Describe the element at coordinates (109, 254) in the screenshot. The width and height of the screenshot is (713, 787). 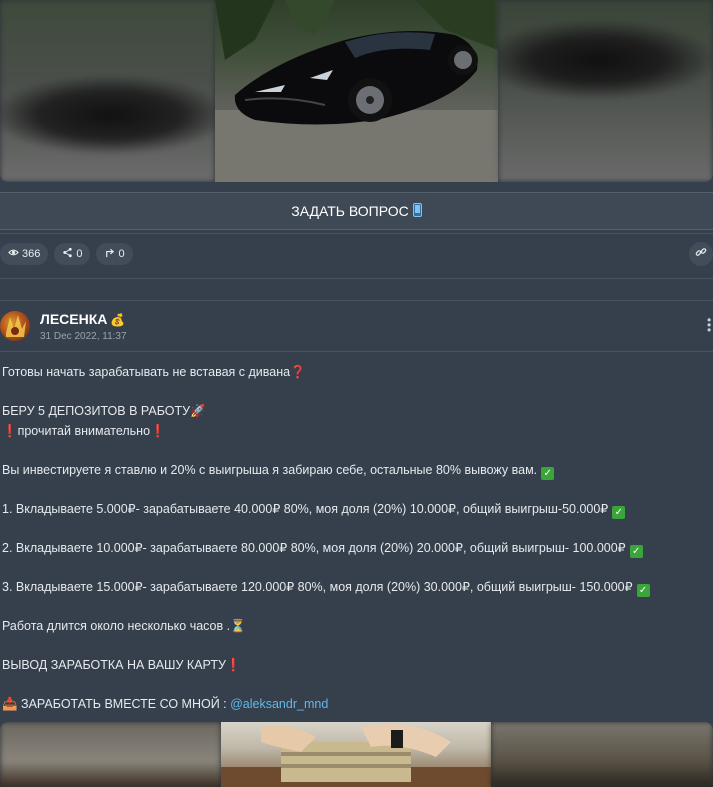
I see `forward-icon` at that location.